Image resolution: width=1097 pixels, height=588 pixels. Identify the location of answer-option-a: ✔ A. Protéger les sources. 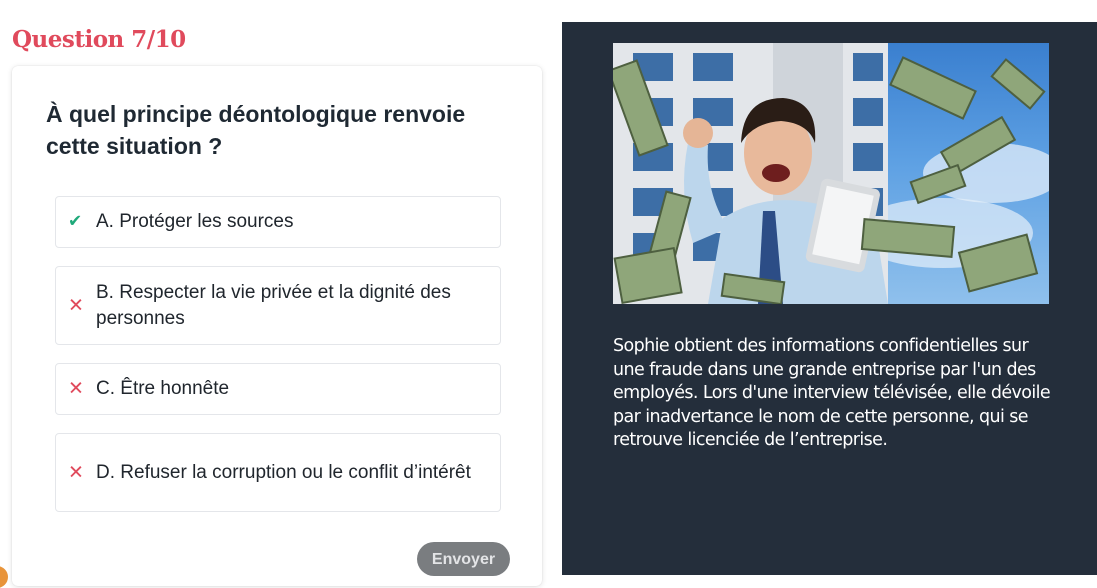
(278, 222).